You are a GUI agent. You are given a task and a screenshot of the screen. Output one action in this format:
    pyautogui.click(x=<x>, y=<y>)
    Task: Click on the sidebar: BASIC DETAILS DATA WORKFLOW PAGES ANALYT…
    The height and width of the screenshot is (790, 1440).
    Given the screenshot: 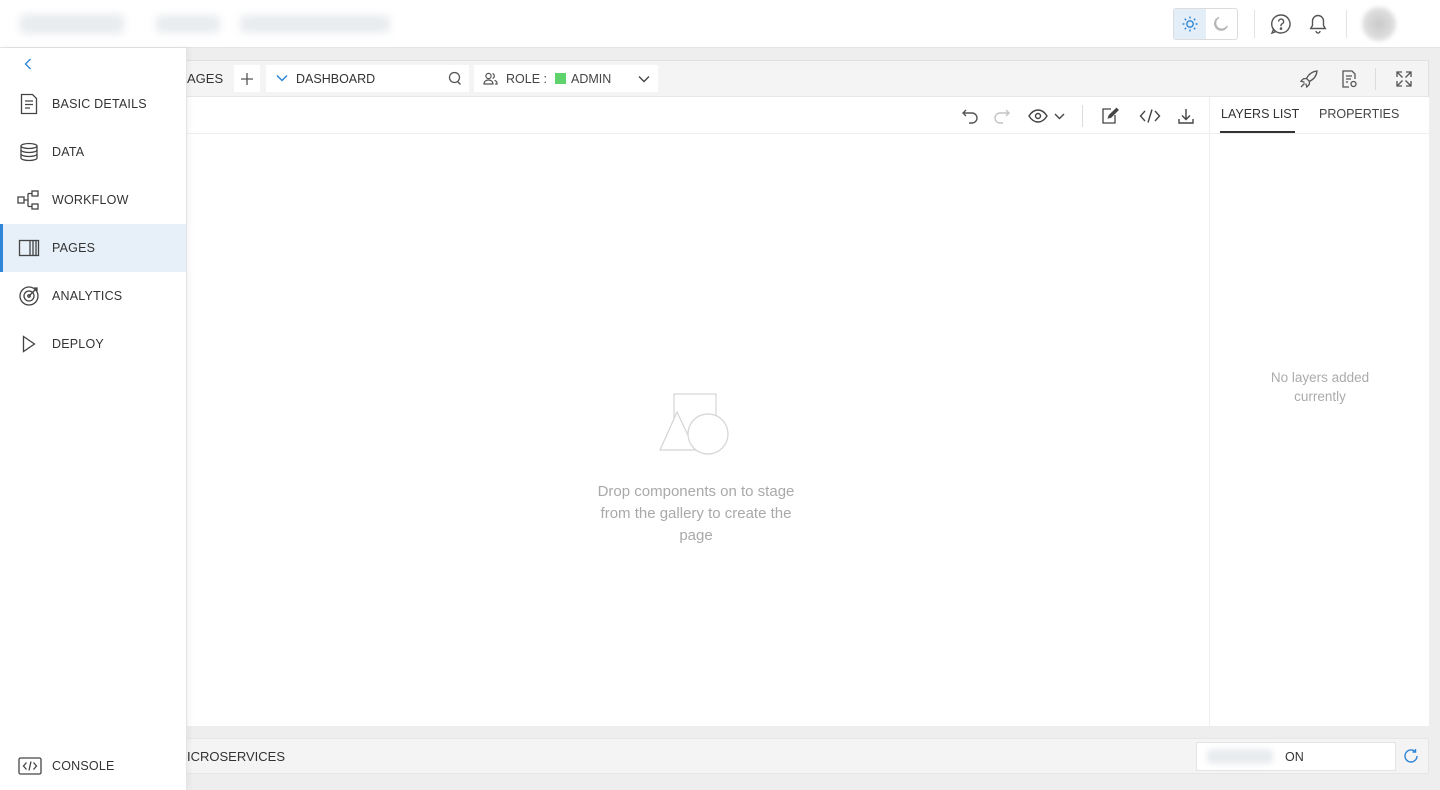 What is the action you would take?
    pyautogui.click(x=93, y=419)
    